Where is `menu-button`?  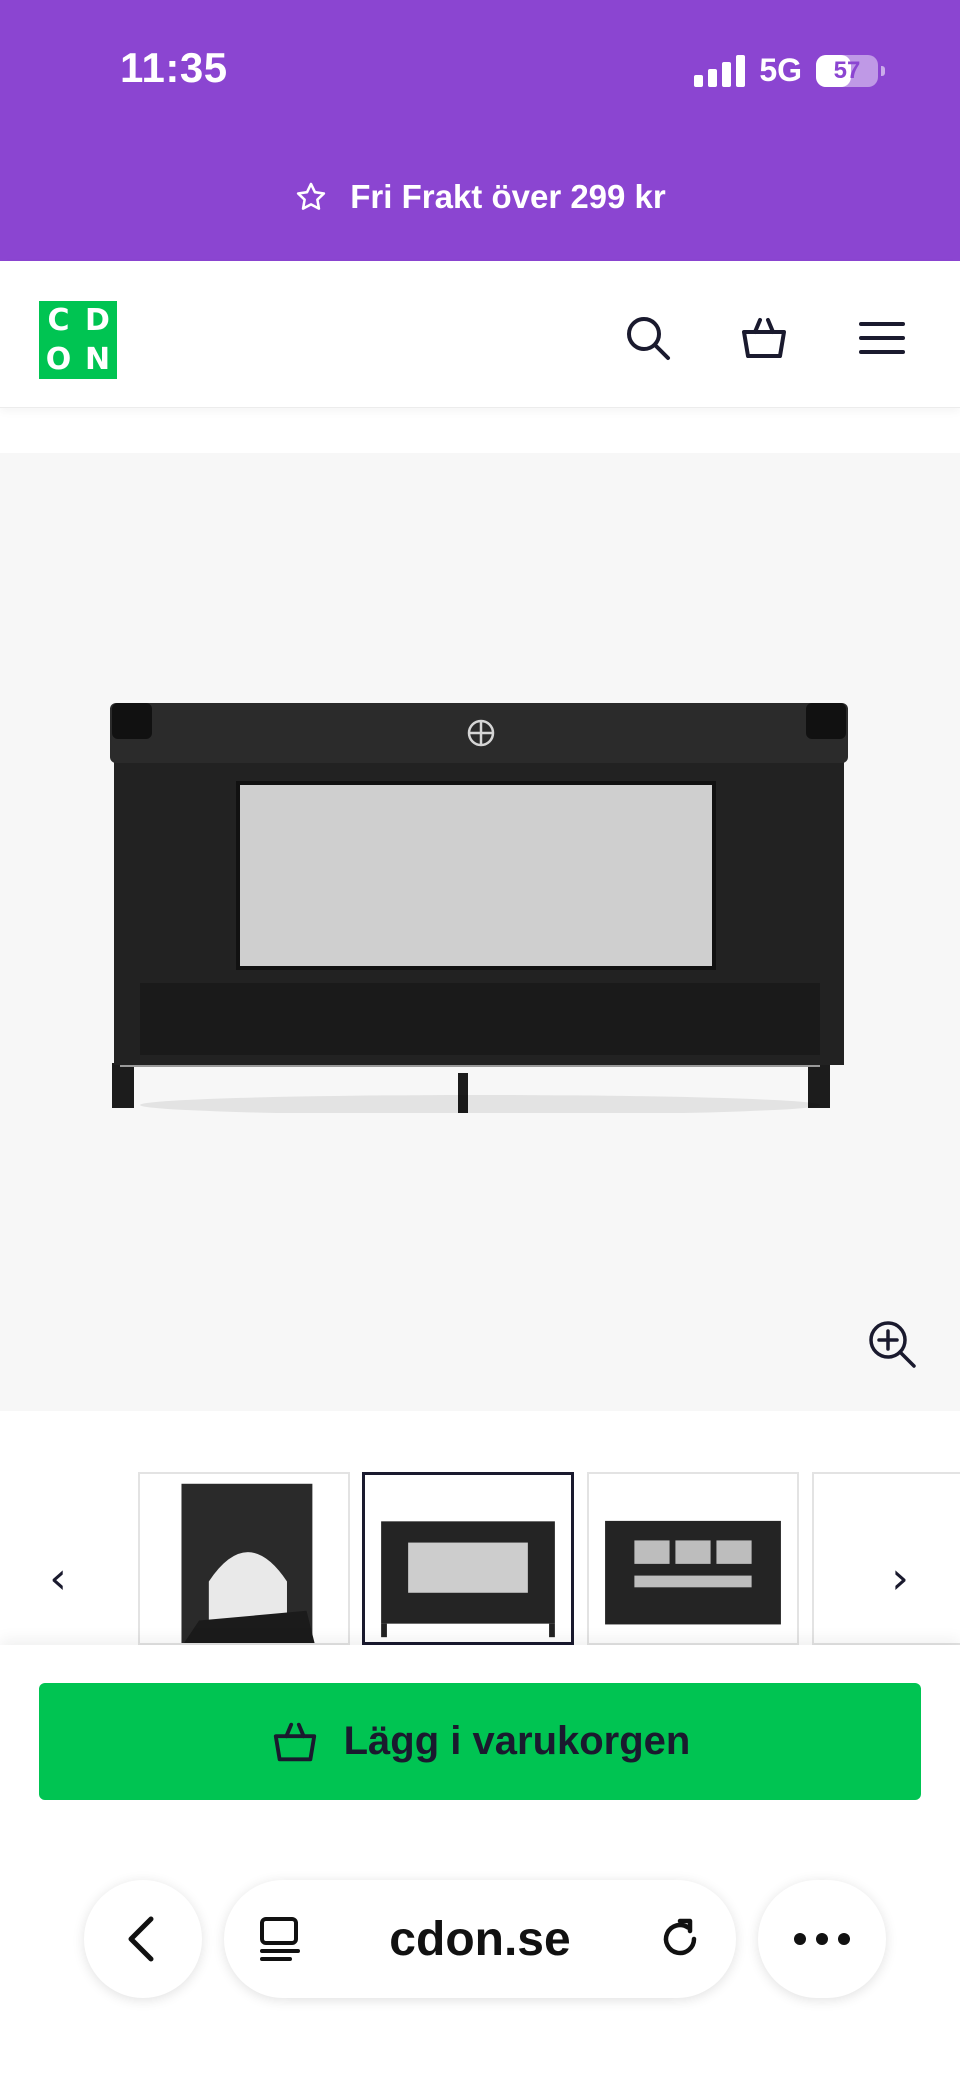
menu-button is located at coordinates (882, 338).